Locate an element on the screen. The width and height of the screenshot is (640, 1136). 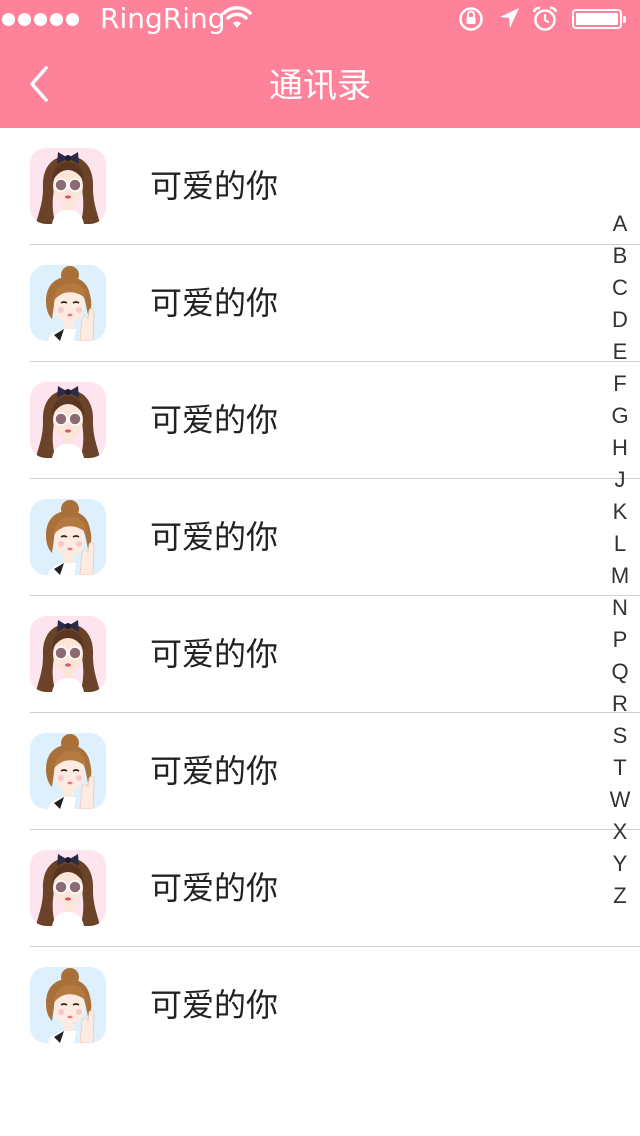
index-letter: K is located at coordinates (620, 512).